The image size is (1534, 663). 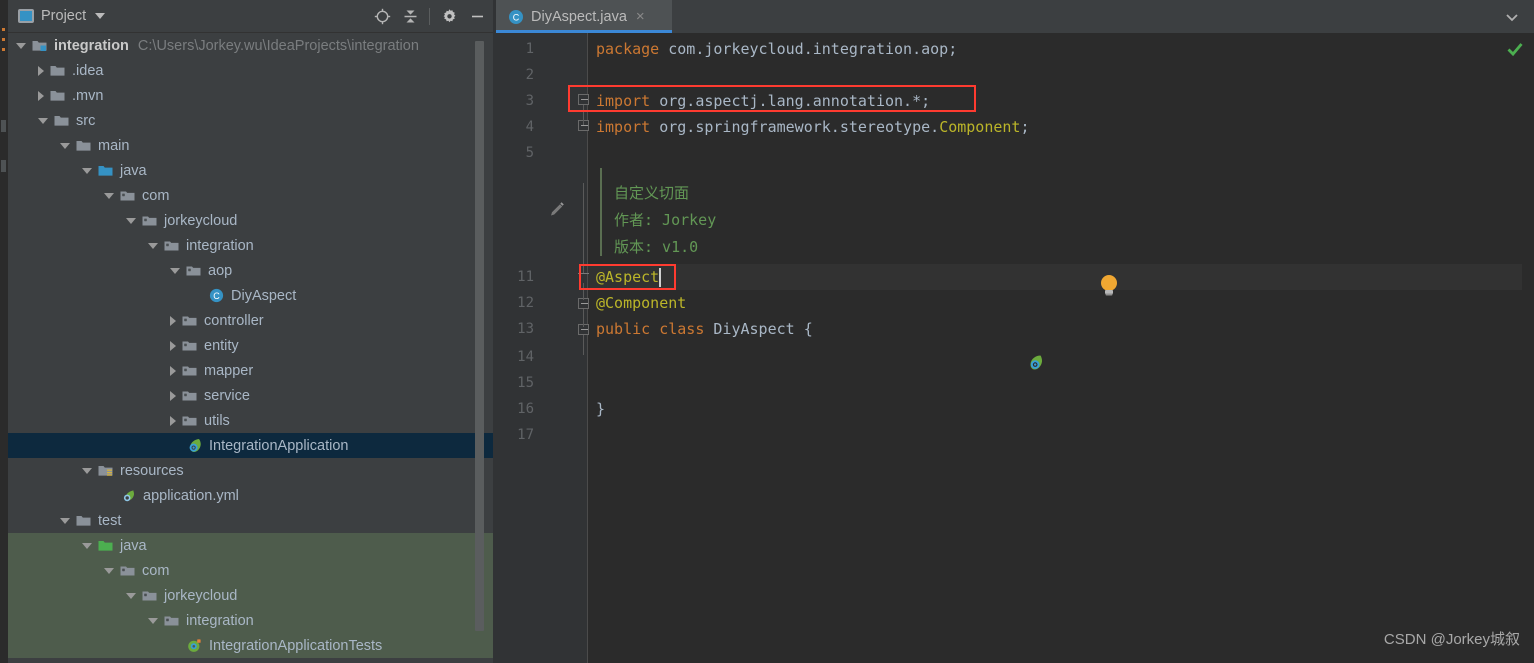 I want to click on module-folder-icon, so click(x=39, y=46).